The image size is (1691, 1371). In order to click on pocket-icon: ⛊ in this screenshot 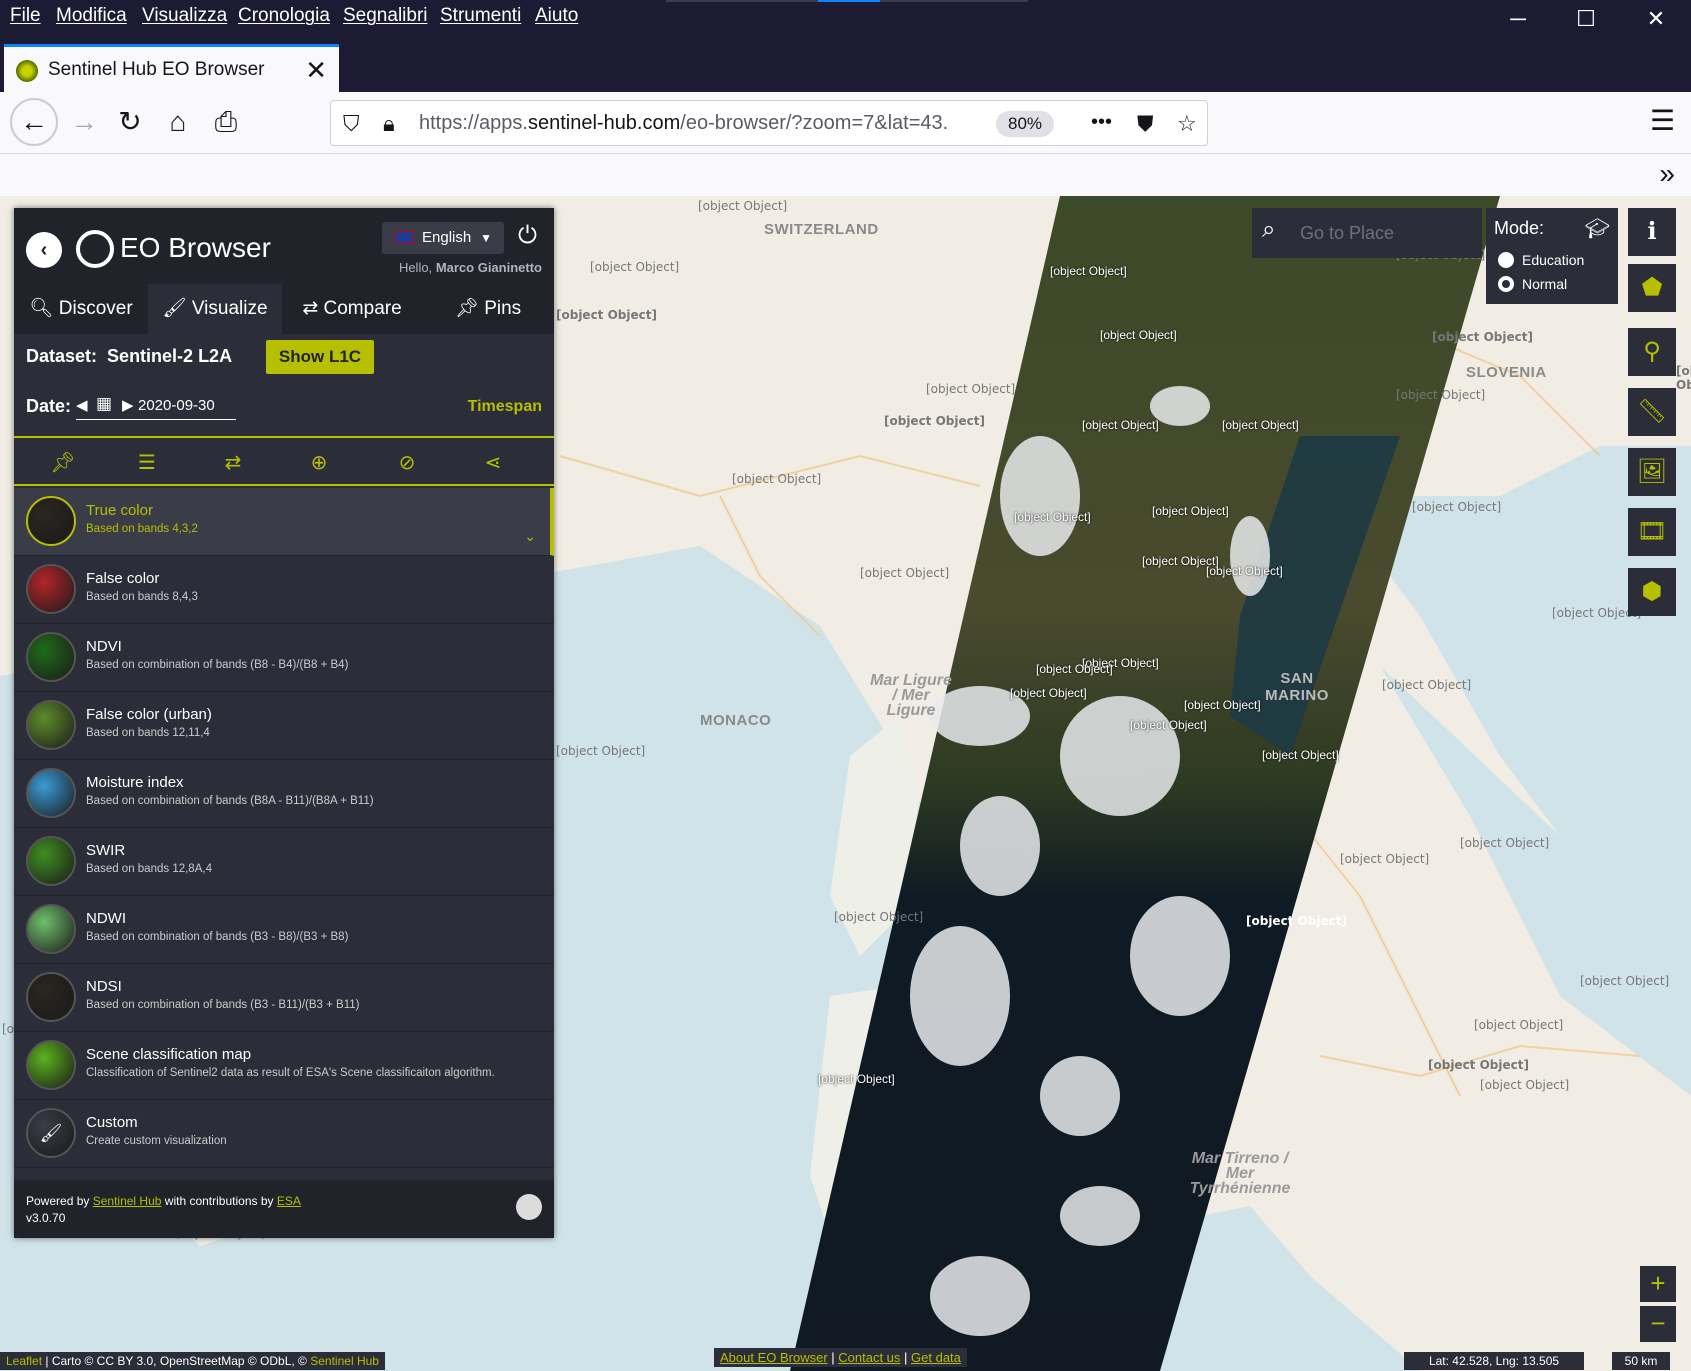, I will do `click(1145, 124)`.